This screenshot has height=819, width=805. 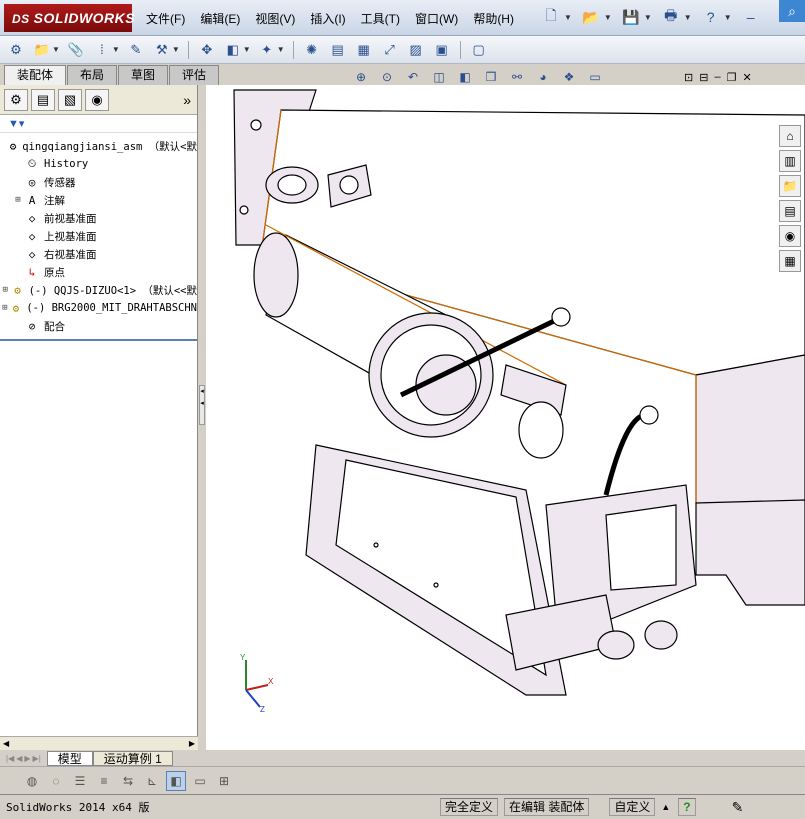 What do you see at coordinates (98, 200) in the screenshot?
I see `tree-item-annotations: ⊞ A 注解` at bounding box center [98, 200].